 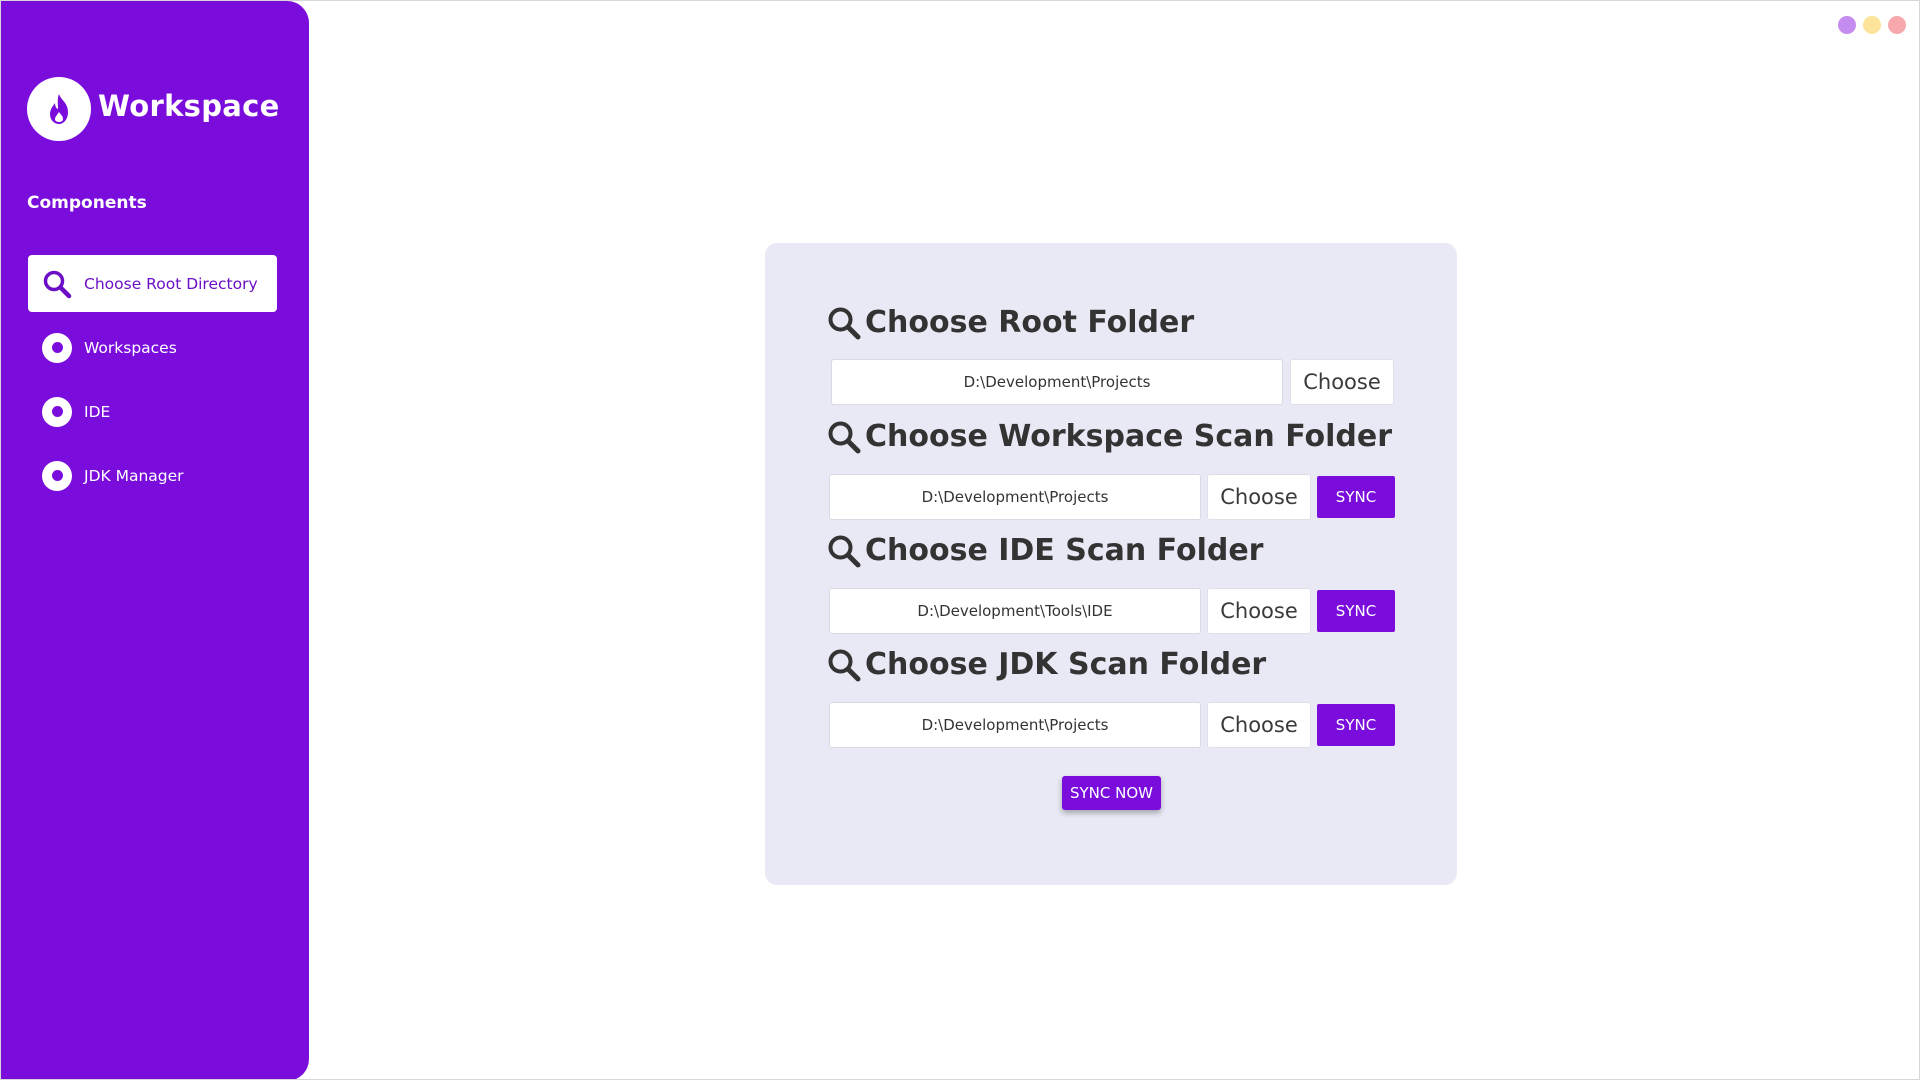 I want to click on heading-text: Choose Root Folder, so click(x=1030, y=322).